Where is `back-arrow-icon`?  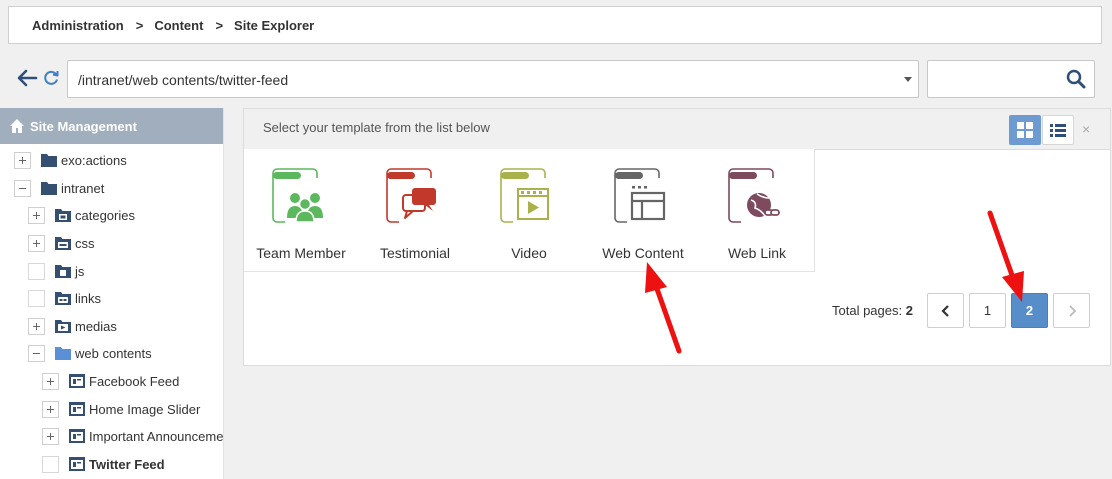
back-arrow-icon is located at coordinates (27, 78).